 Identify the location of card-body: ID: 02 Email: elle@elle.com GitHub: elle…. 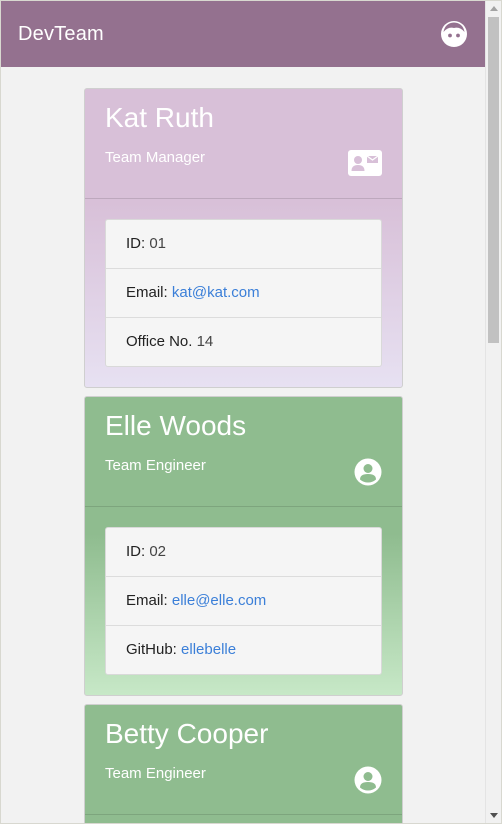
(243, 601).